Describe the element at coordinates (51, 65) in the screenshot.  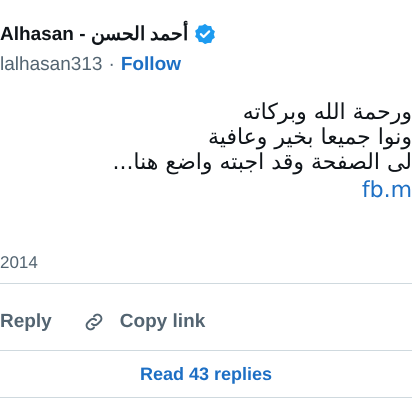
I see `author-handle: lalhasan313` at that location.